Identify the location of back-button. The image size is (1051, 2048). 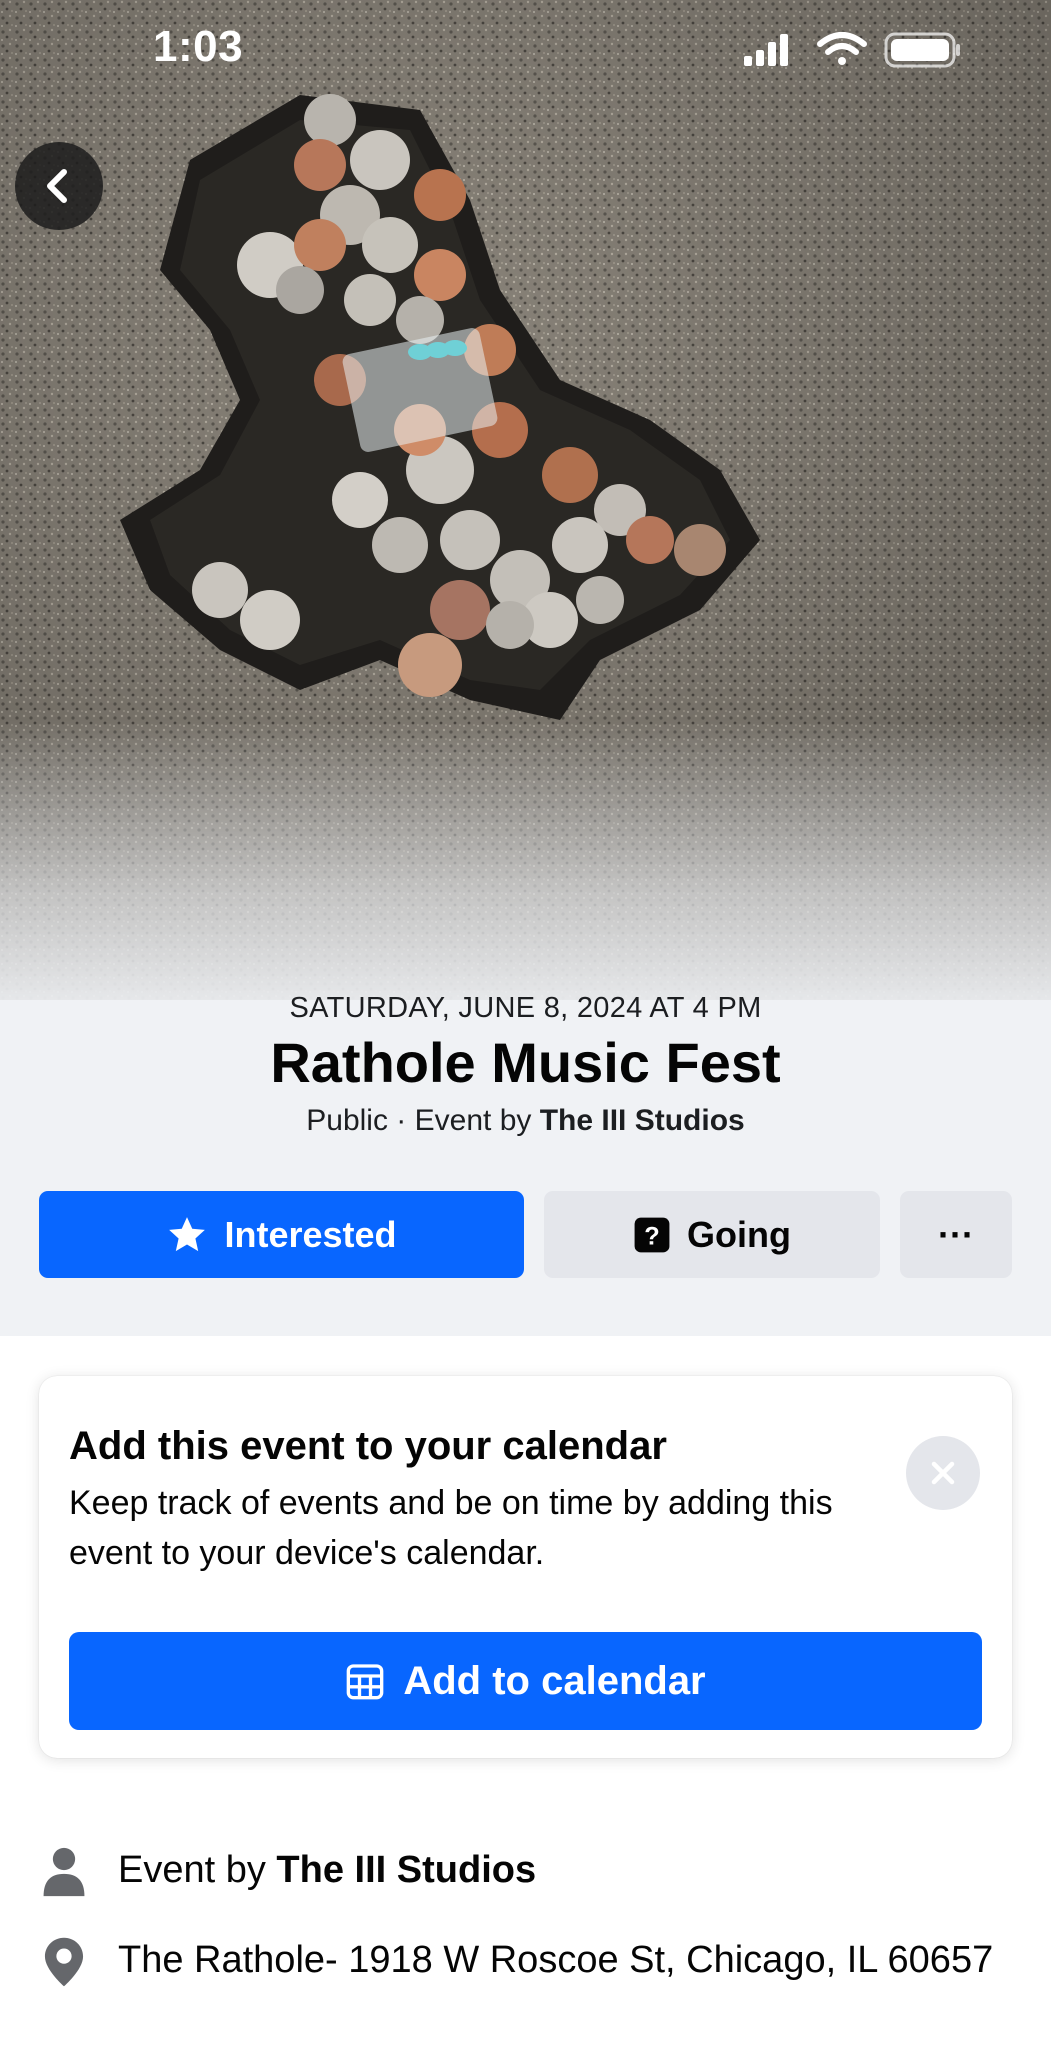
(59, 186).